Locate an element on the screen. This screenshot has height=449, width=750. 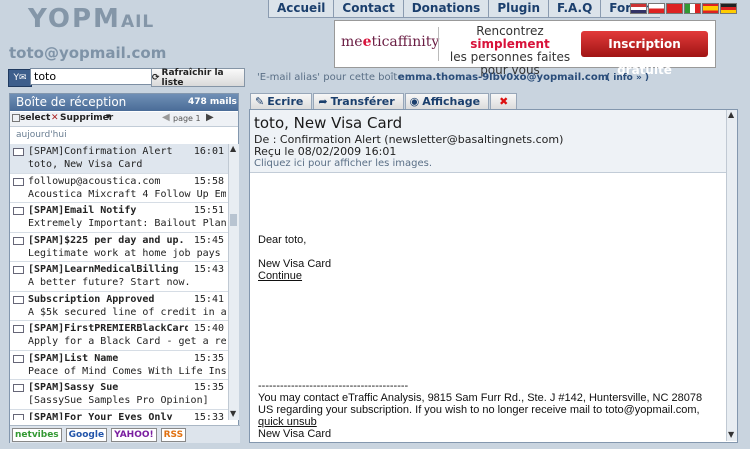
delete-mail-icon: ✖ is located at coordinates (504, 101).